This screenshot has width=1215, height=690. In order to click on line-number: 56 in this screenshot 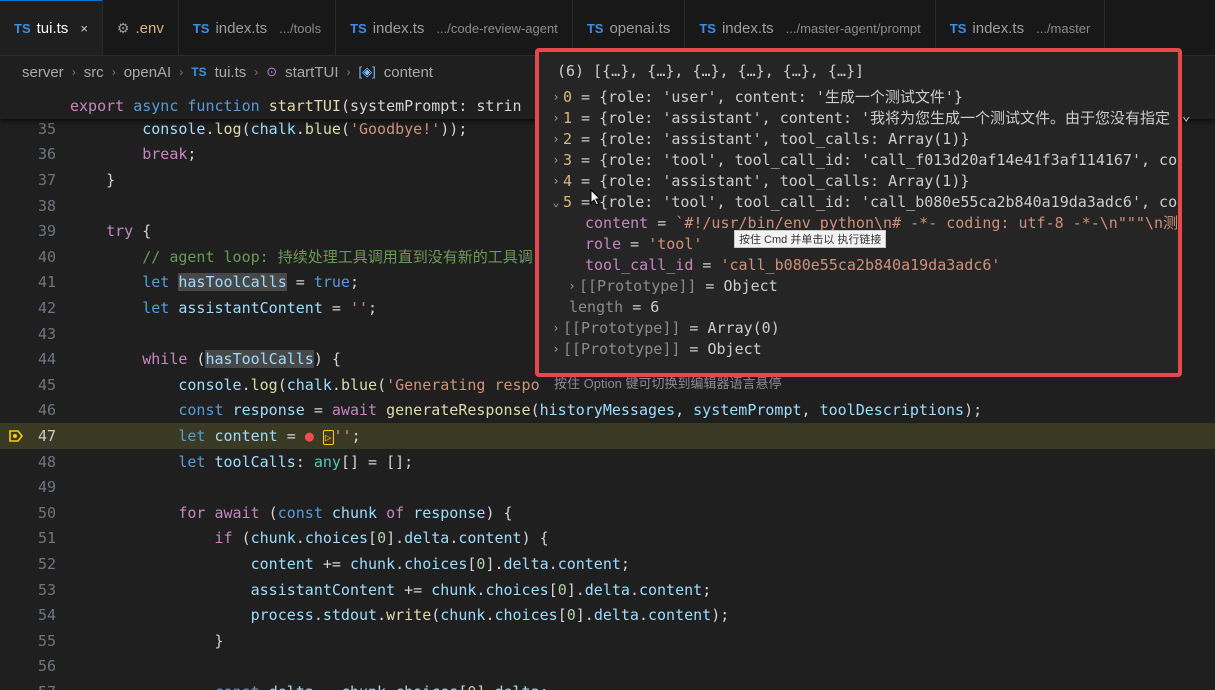, I will do `click(35, 666)`.